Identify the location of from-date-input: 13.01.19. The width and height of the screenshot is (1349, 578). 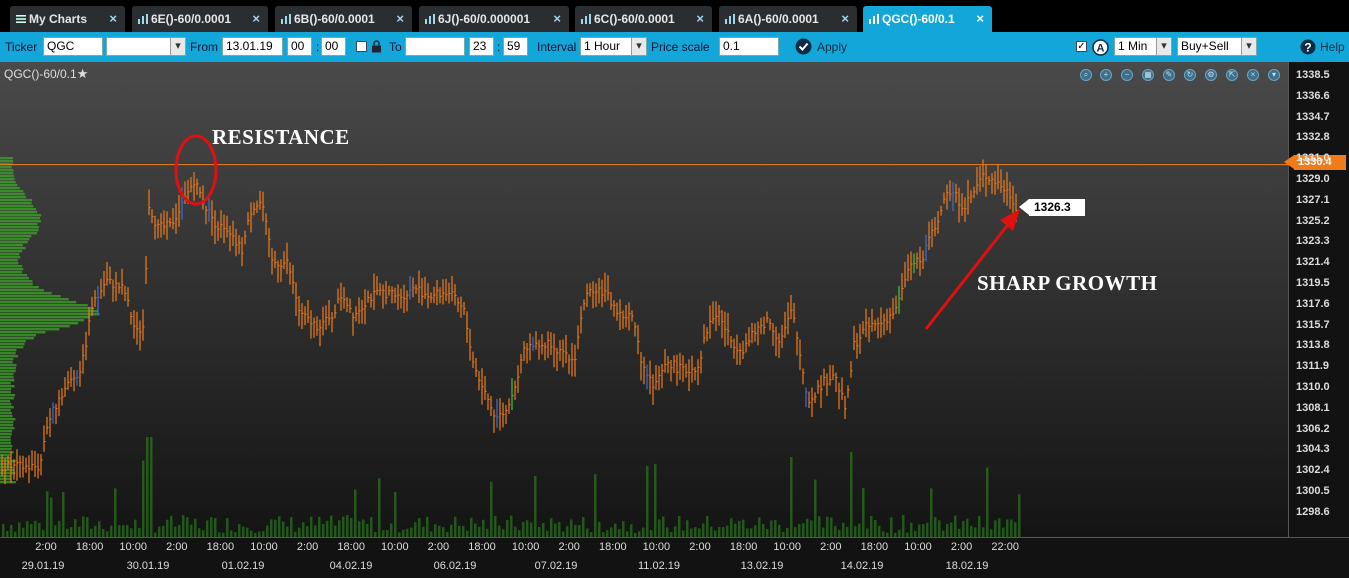
(252, 46).